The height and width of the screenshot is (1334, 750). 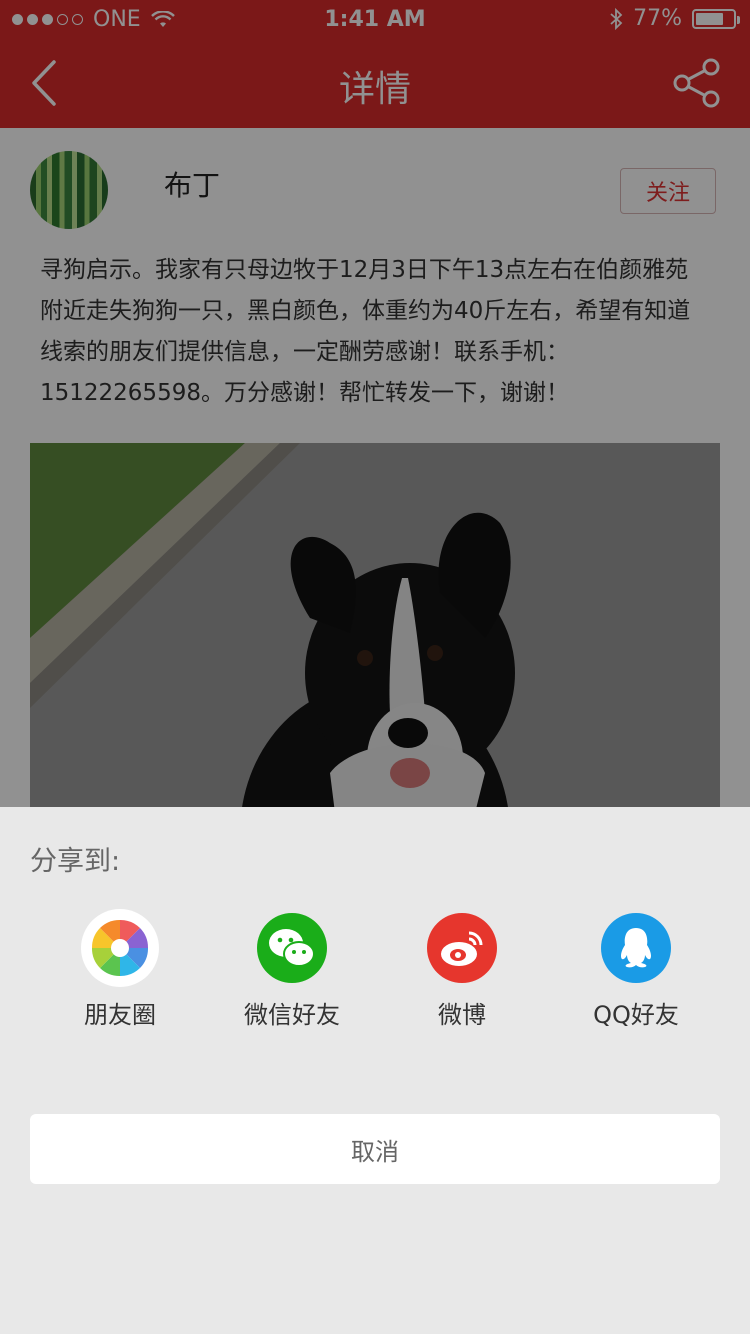 I want to click on share-wechat-label: 微信好友, so click(x=292, y=1015).